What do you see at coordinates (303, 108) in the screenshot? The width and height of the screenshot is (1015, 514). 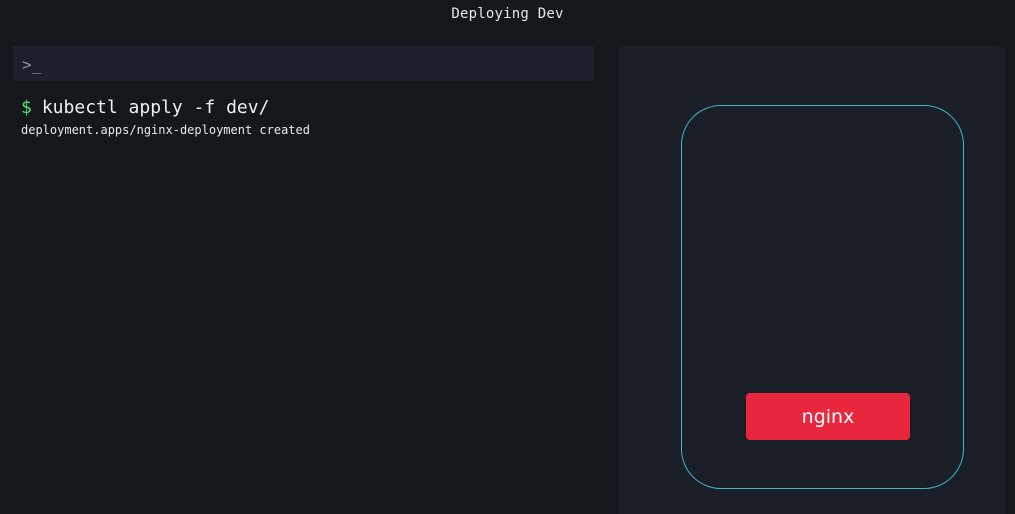 I see `command-line: $ kubectl apply -f dev/` at bounding box center [303, 108].